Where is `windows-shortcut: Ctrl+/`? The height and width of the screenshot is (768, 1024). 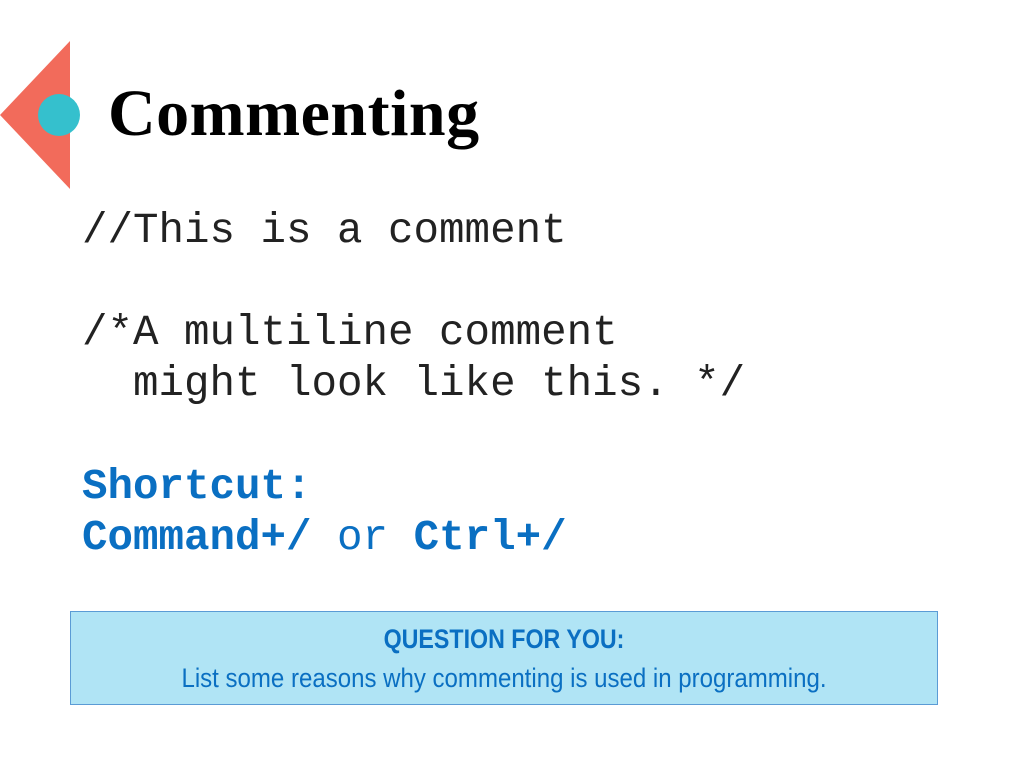
windows-shortcut: Ctrl+/ is located at coordinates (490, 538).